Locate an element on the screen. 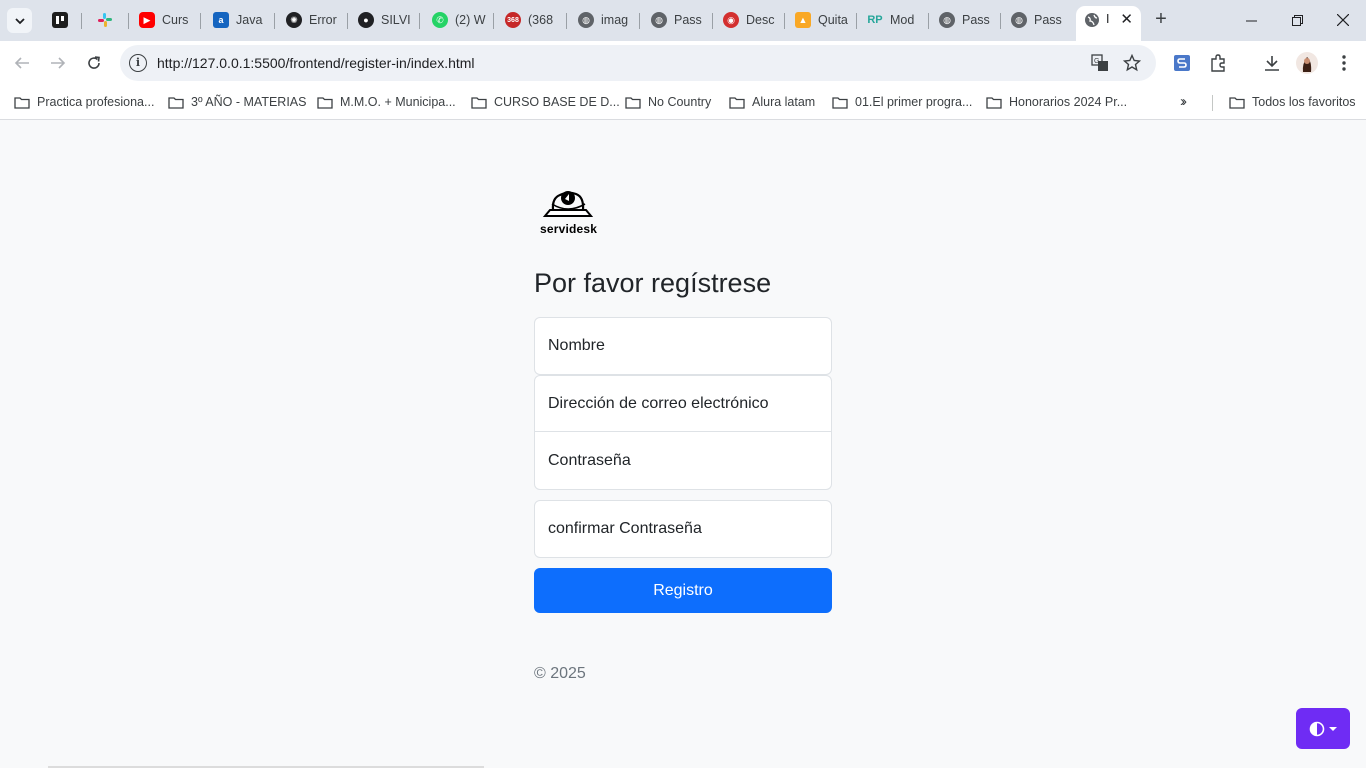 Image resolution: width=1366 pixels, height=768 pixels. logo-text: servidesk is located at coordinates (569, 229).